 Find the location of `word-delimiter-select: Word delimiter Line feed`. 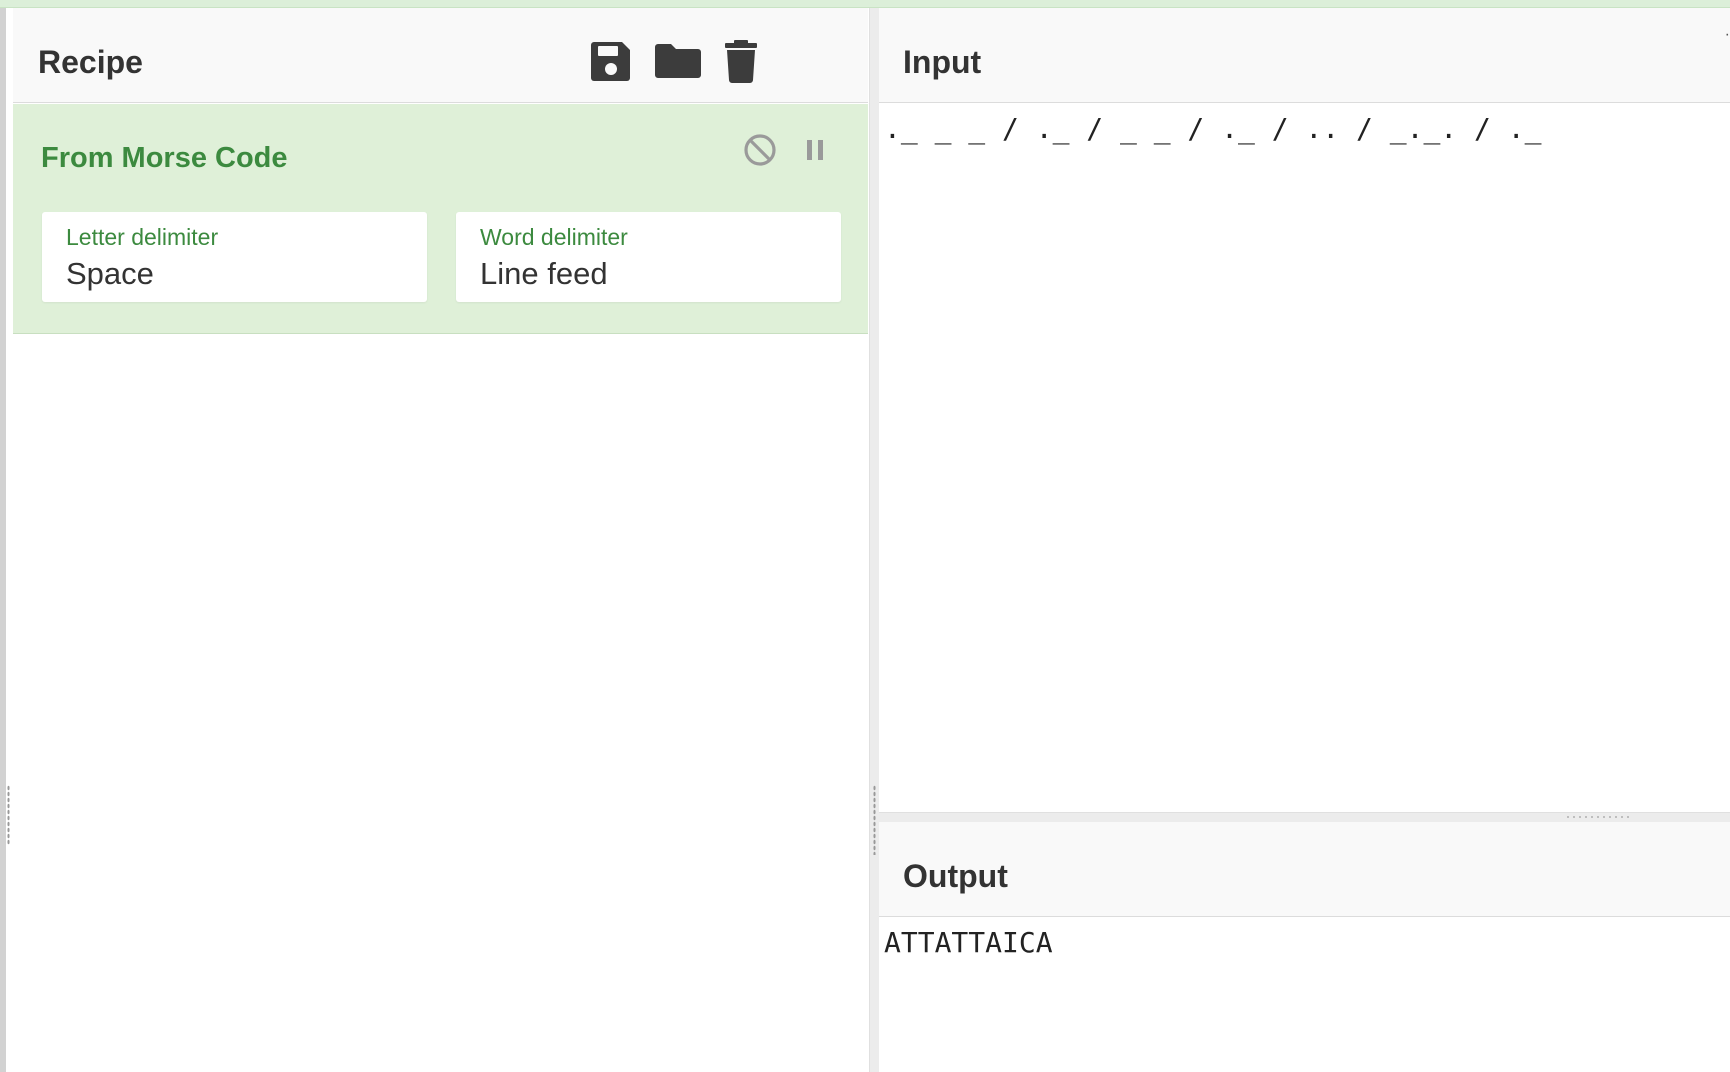

word-delimiter-select: Word delimiter Line feed is located at coordinates (648, 257).